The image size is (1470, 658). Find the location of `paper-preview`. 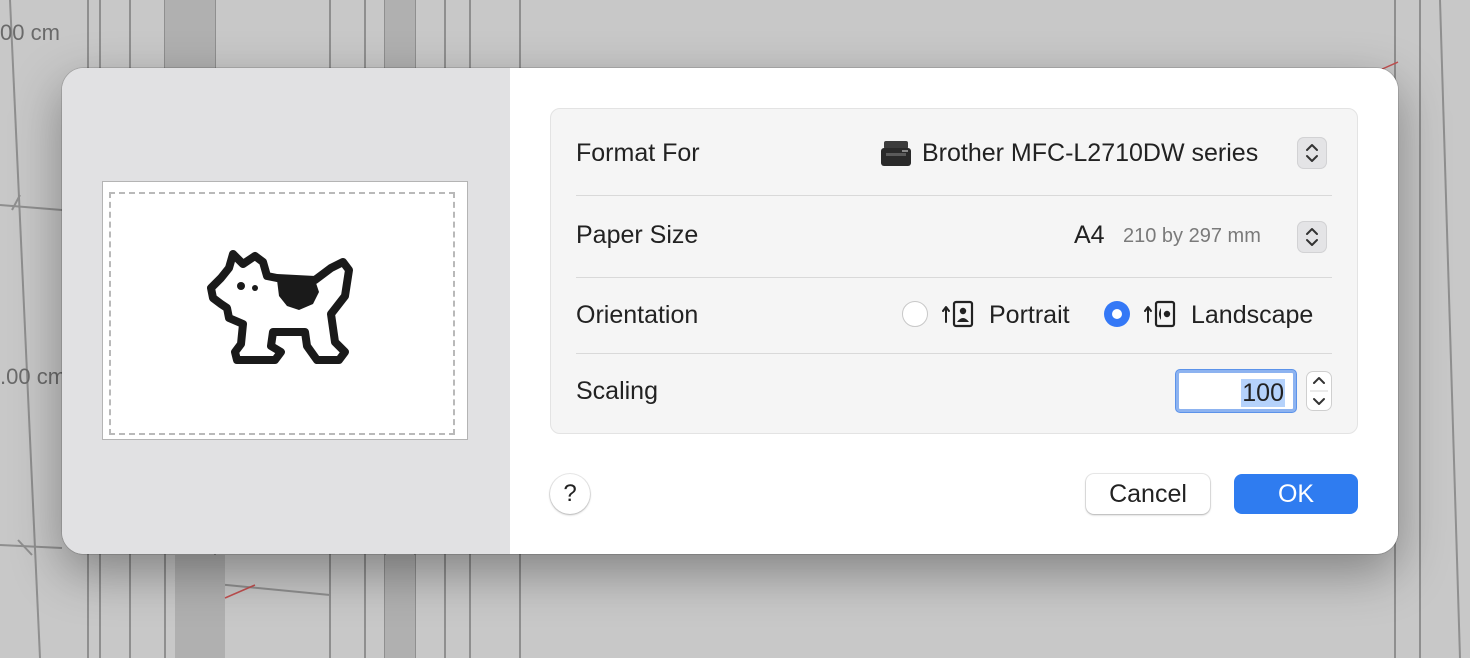

paper-preview is located at coordinates (285, 310).